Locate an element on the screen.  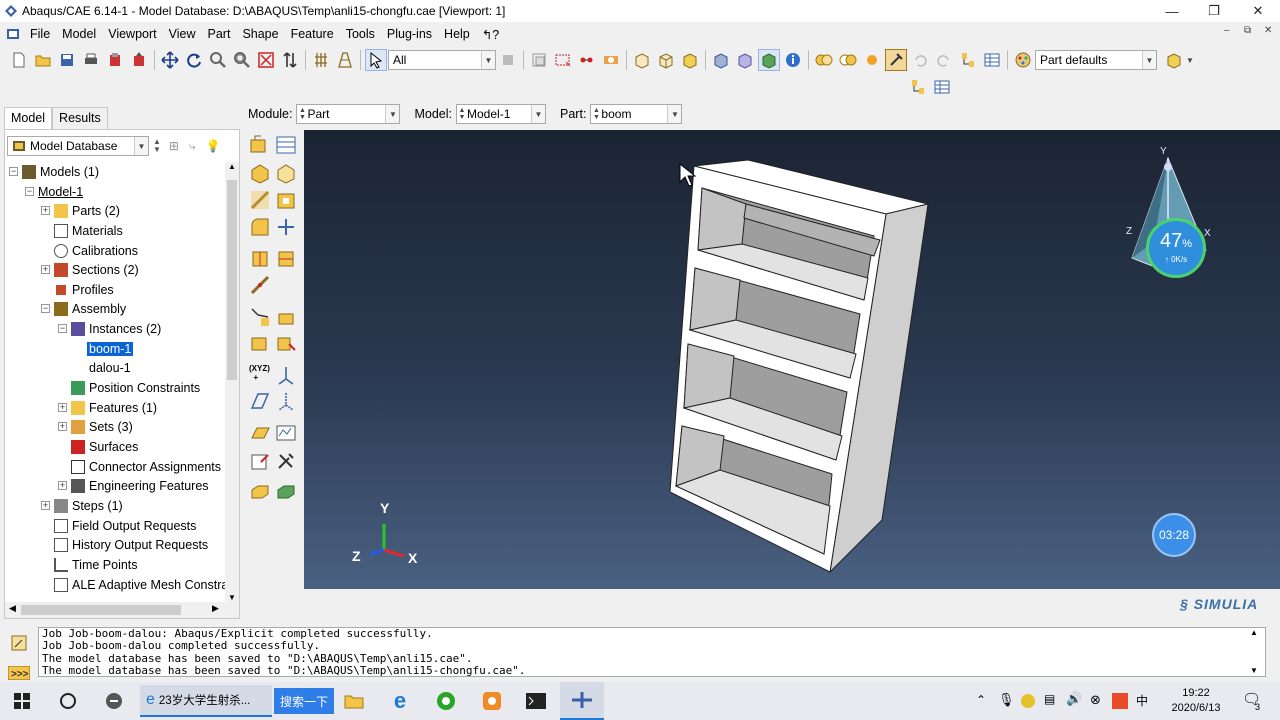
zoom-icon is located at coordinates (218, 60).